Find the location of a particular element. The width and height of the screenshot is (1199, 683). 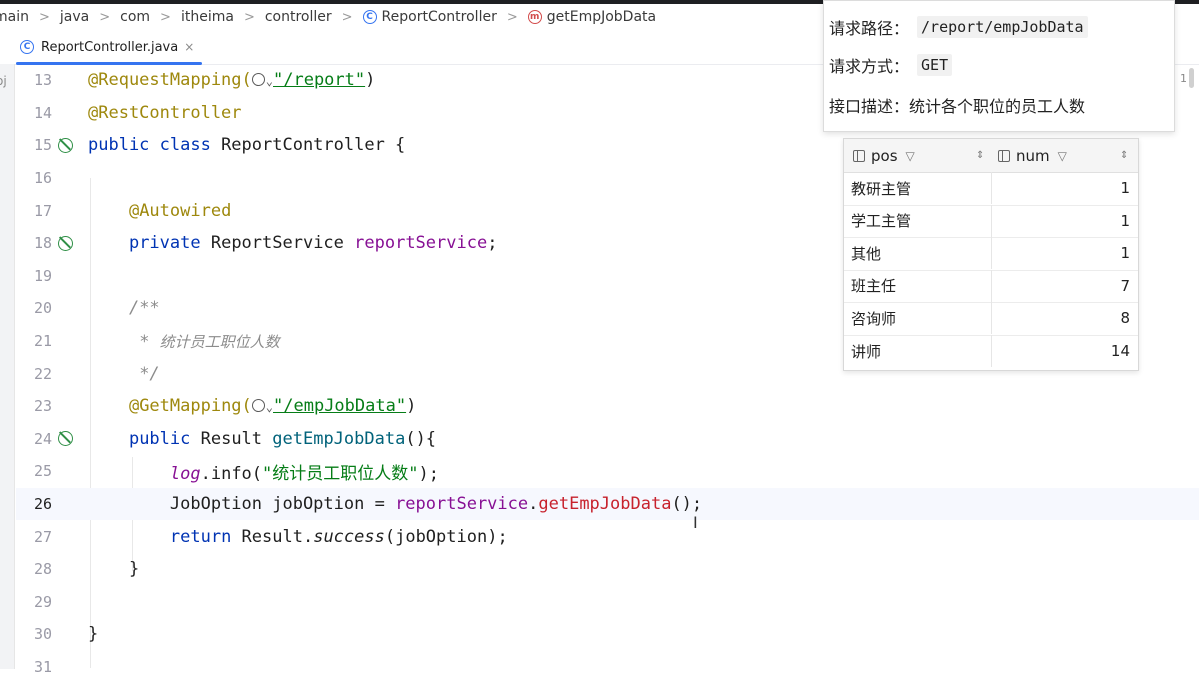

line-number: 26 is located at coordinates (42, 504).